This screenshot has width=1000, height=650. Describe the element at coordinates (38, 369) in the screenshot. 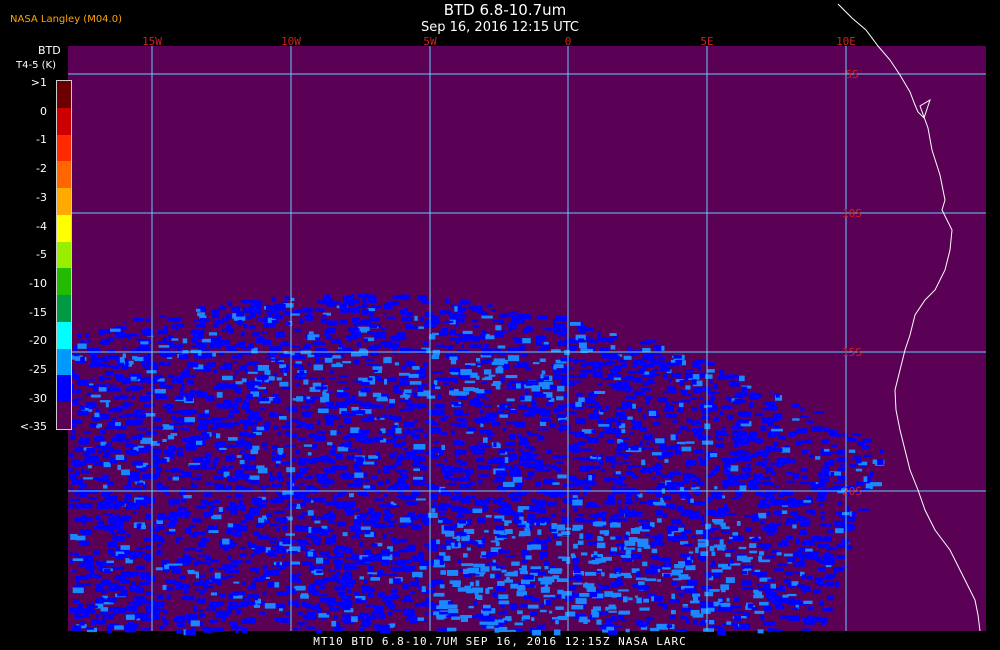

I see `colorbar-label: -25` at that location.